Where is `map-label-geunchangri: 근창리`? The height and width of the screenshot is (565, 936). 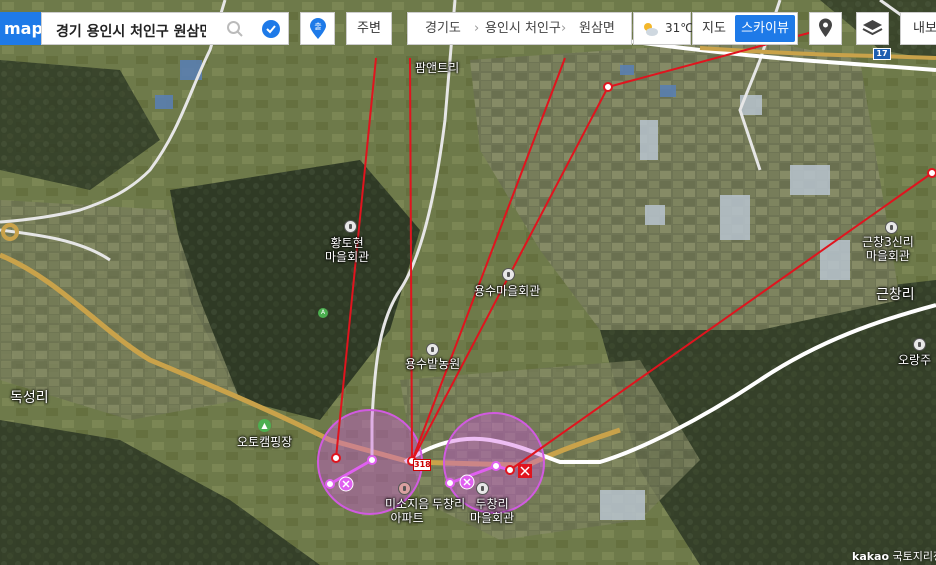 map-label-geunchangri: 근창리 is located at coordinates (895, 295).